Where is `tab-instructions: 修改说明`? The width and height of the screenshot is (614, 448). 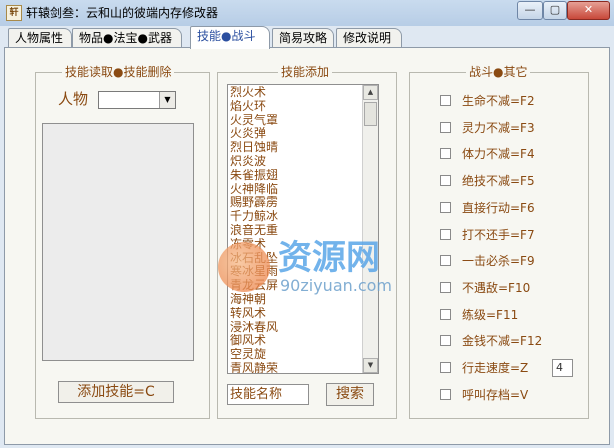 tab-instructions: 修改说明 is located at coordinates (369, 38).